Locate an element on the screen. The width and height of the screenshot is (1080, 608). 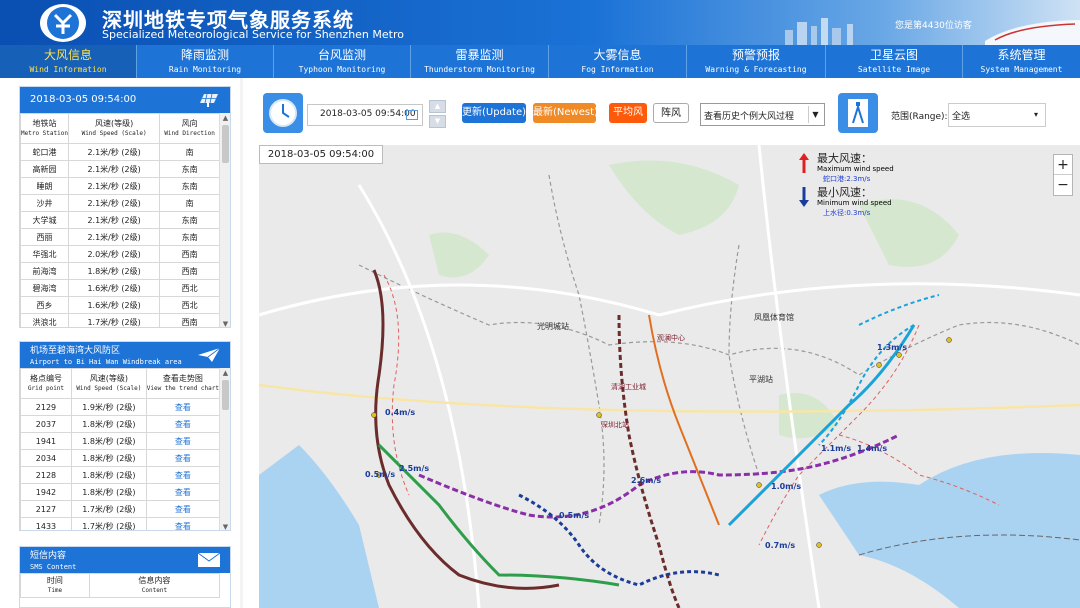
grid-point-id: 1941 is located at coordinates (46, 441).